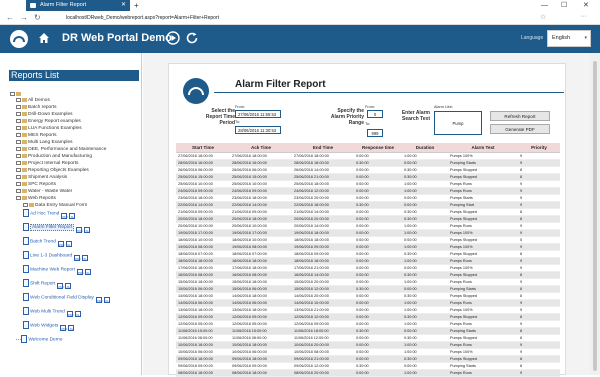 This screenshot has height=377, width=600. Describe the element at coordinates (81, 328) in the screenshot. I see `tree-report-item: Web WidgetsPDF XL` at that location.